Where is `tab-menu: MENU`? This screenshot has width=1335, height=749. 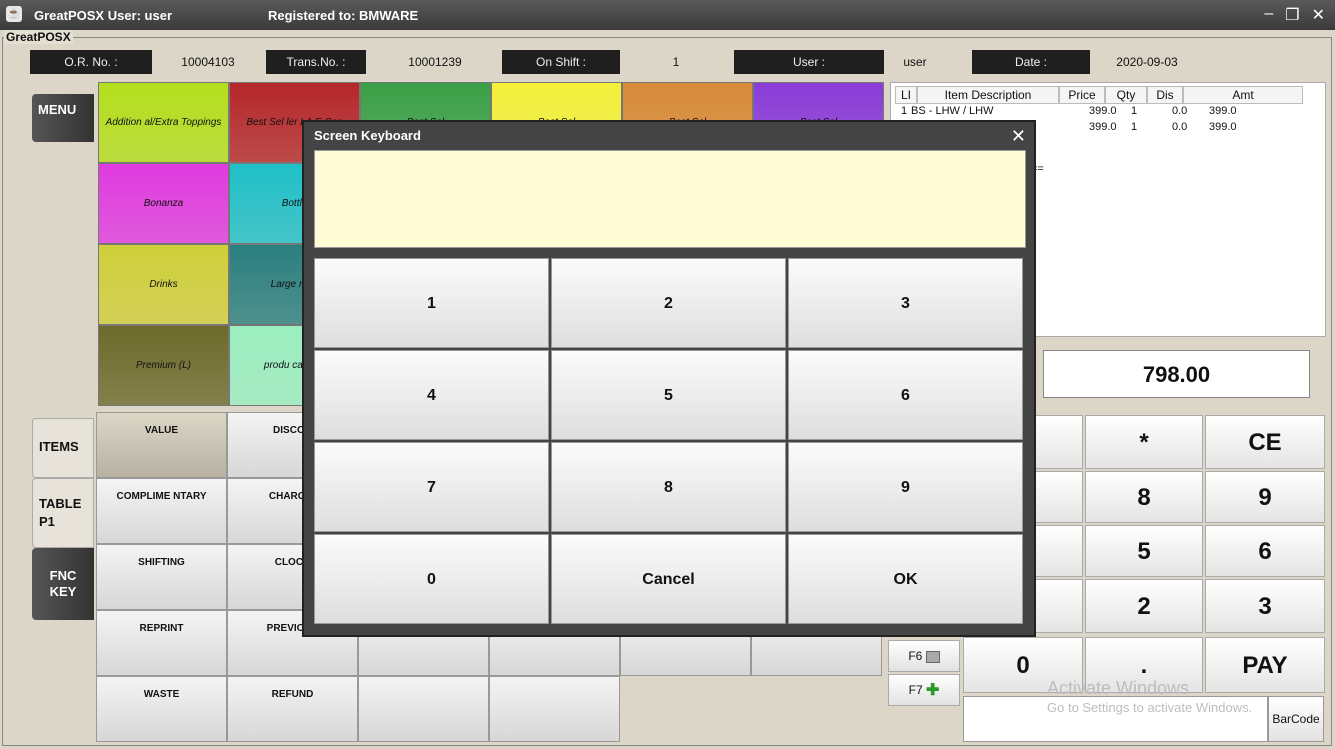
tab-menu: MENU is located at coordinates (63, 118).